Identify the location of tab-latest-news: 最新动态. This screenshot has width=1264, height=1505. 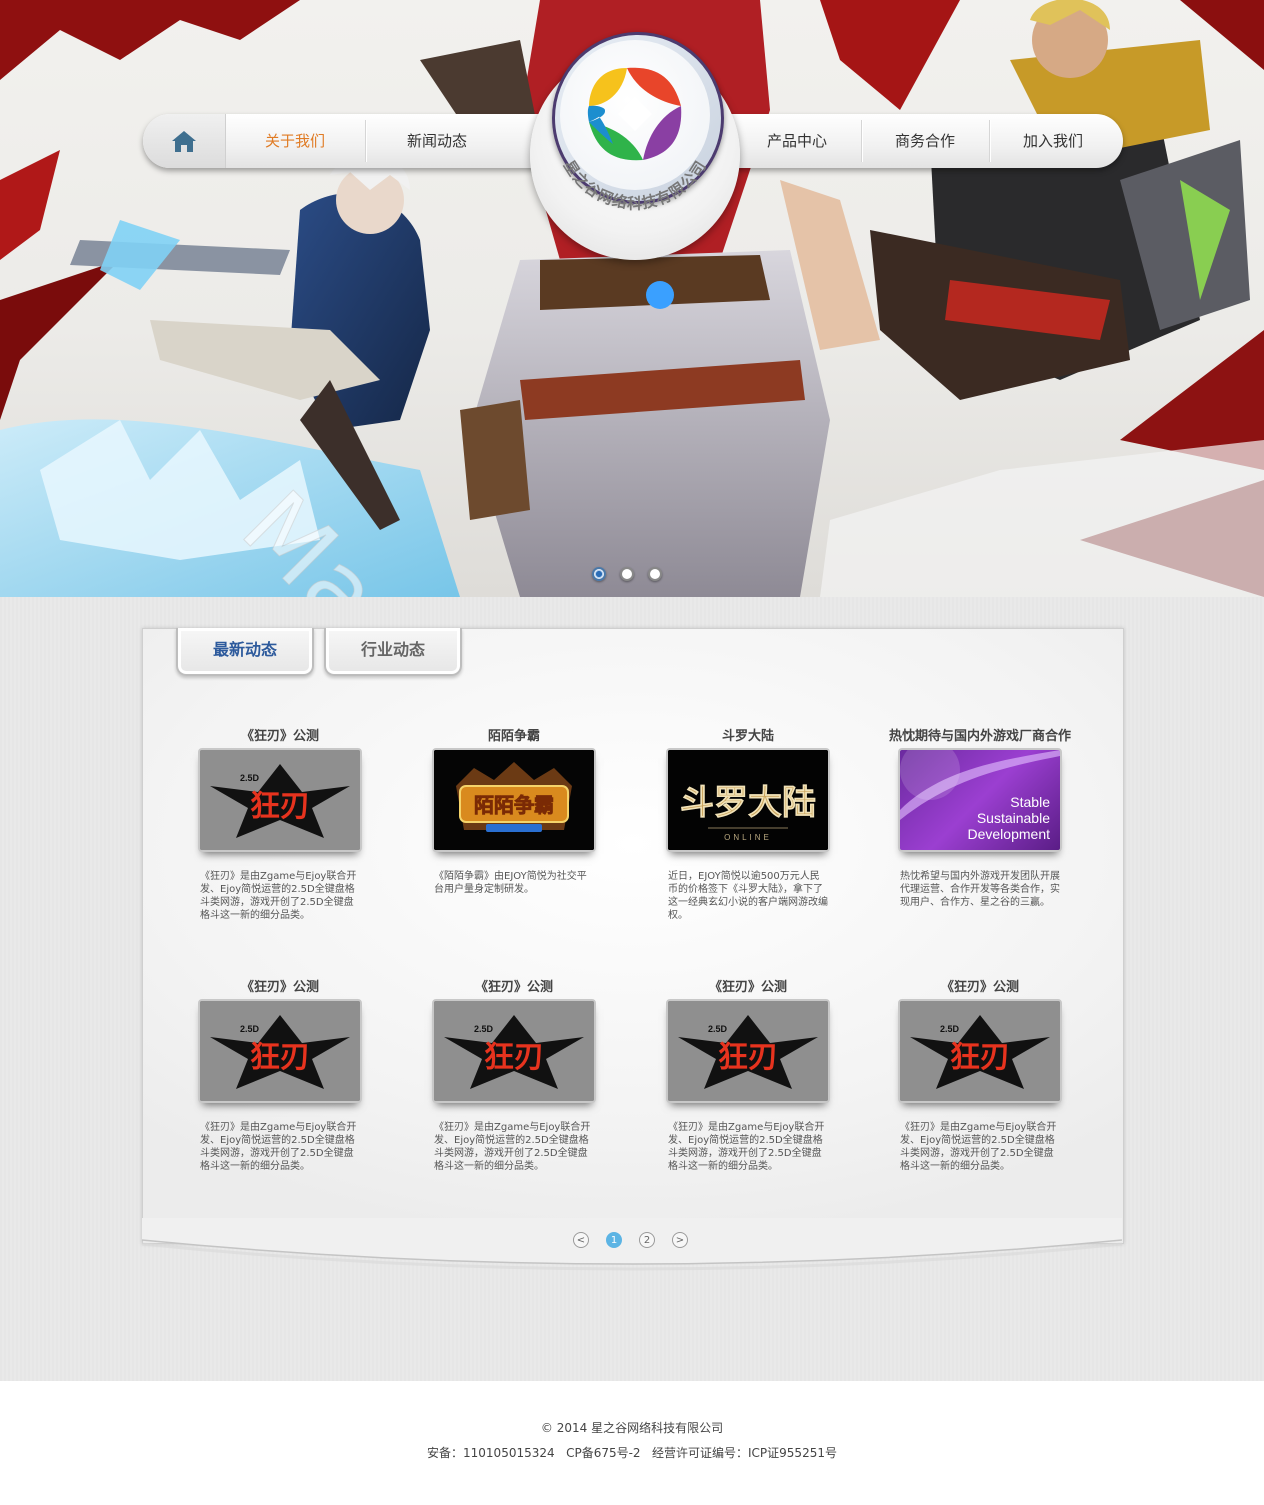
(245, 652).